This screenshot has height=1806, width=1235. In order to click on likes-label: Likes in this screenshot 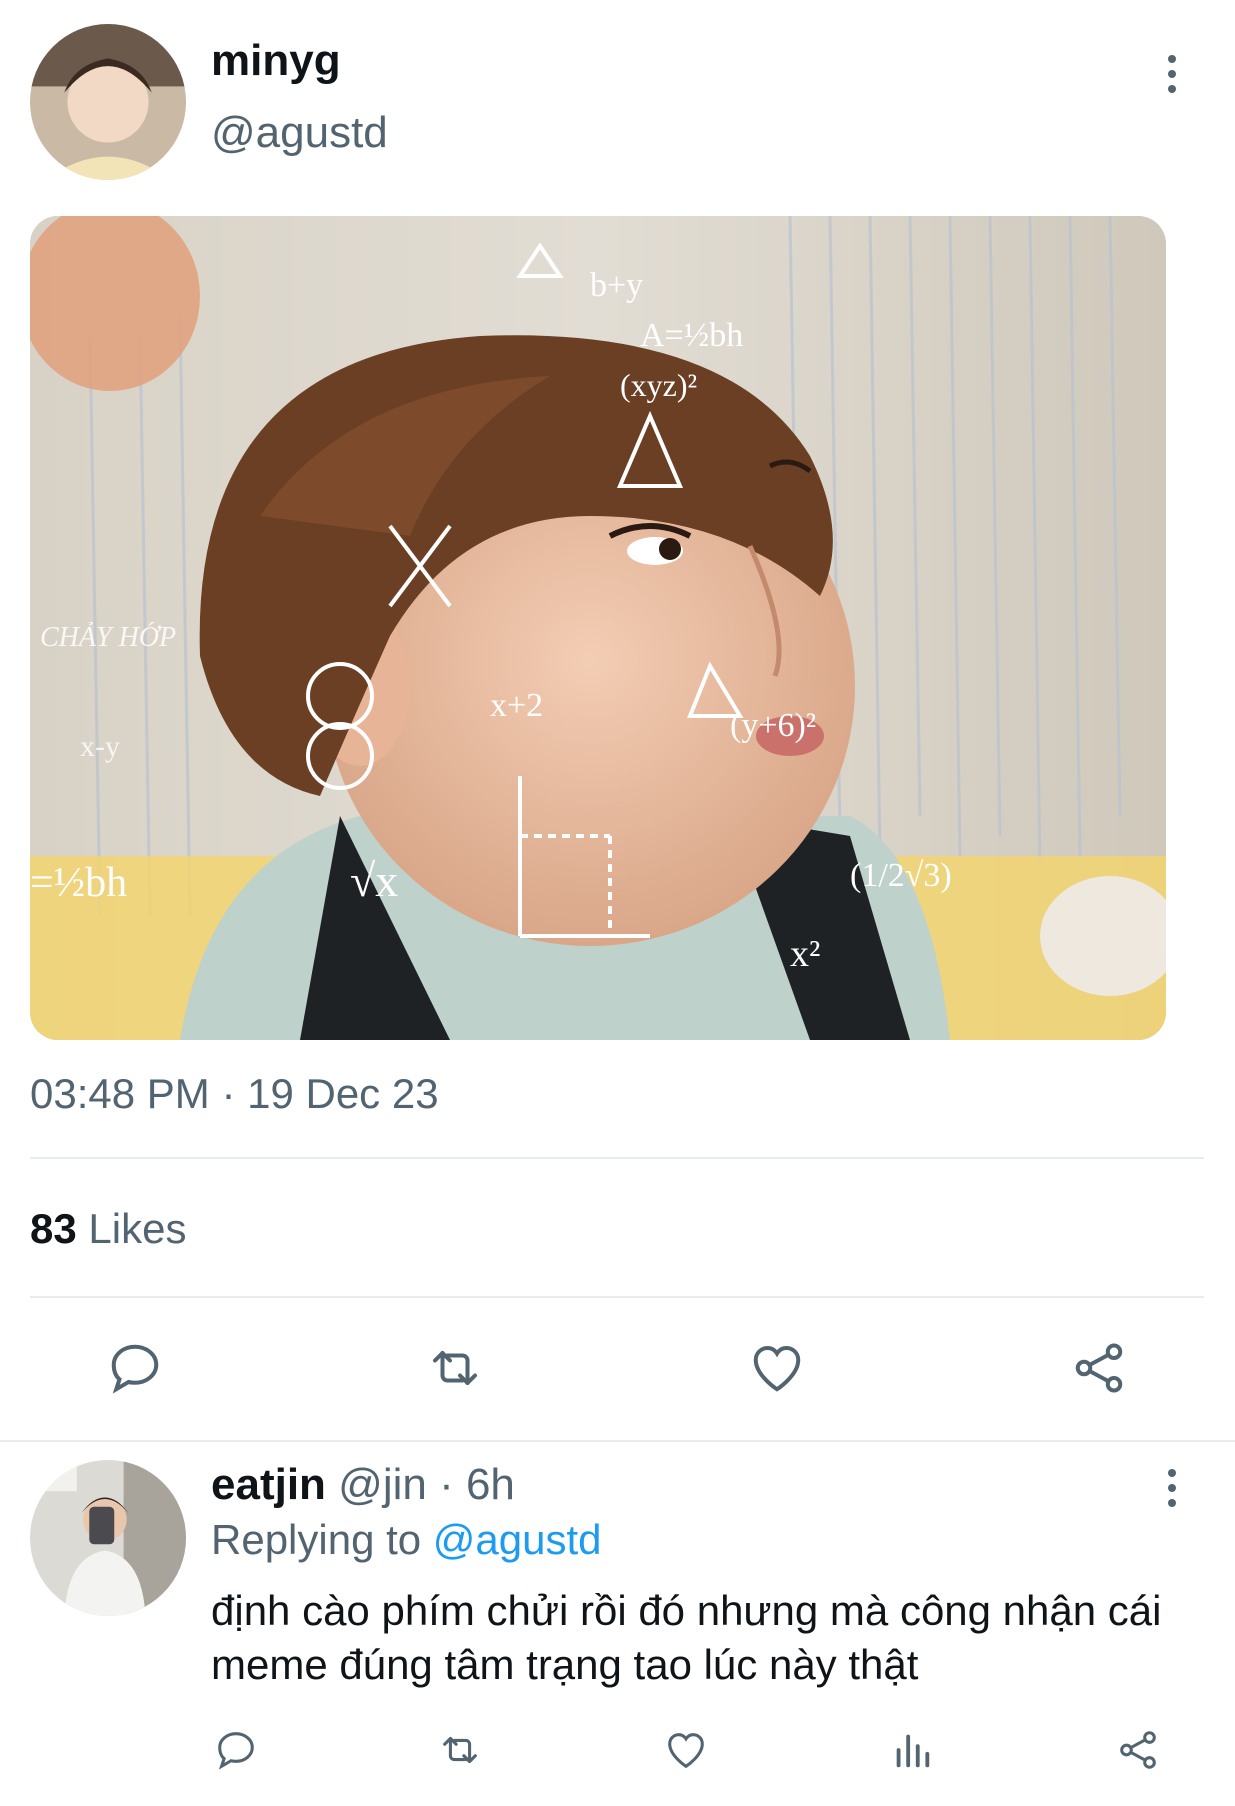, I will do `click(137, 1228)`.